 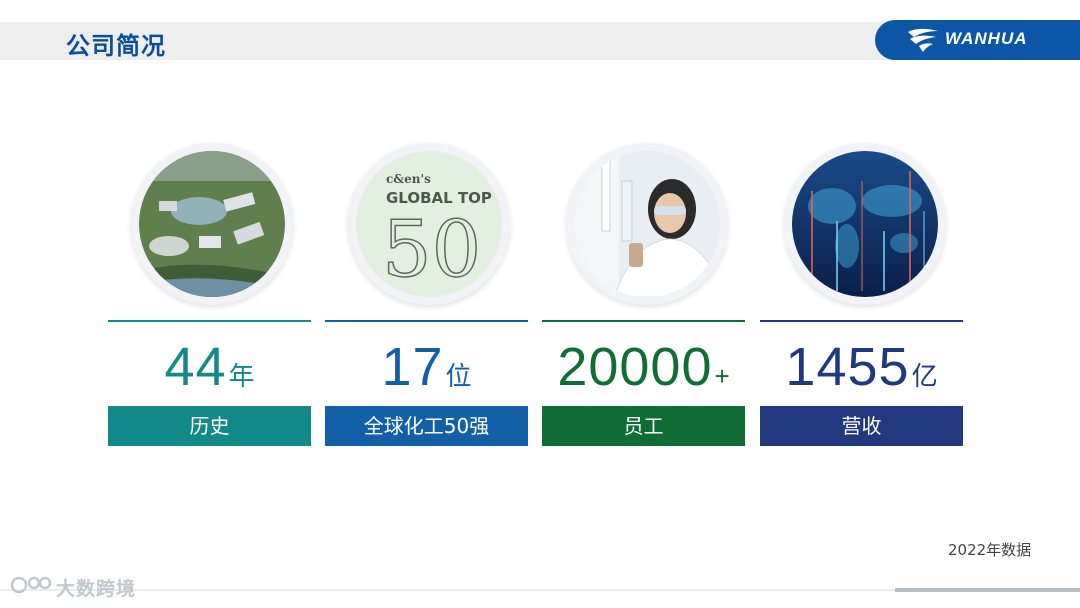 What do you see at coordinates (209, 426) in the screenshot?
I see `label-history: 历史` at bounding box center [209, 426].